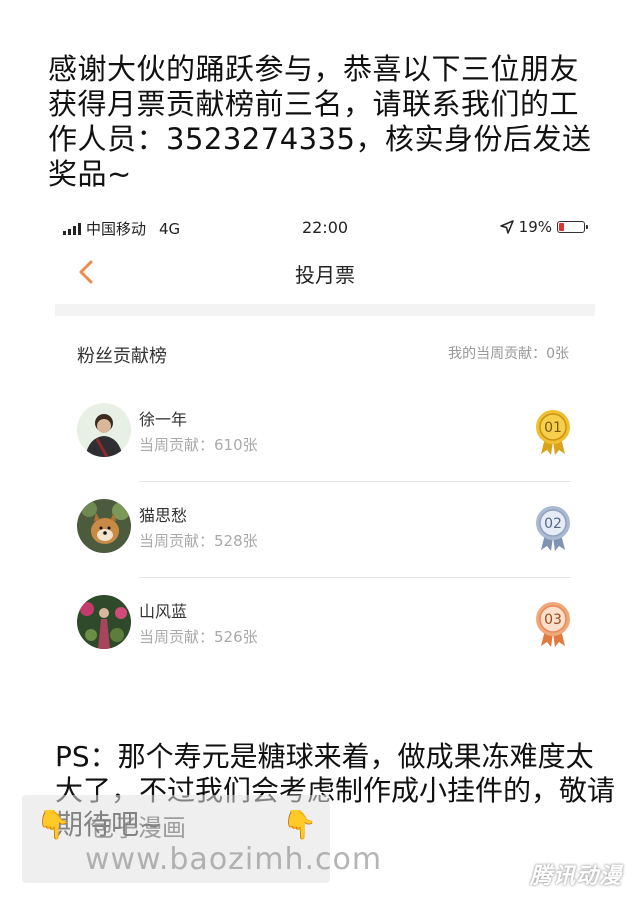 This screenshot has height=905, width=640. I want to click on leaderboard-header: 粉丝贡献榜 我的当周贡献：0张, so click(325, 353).